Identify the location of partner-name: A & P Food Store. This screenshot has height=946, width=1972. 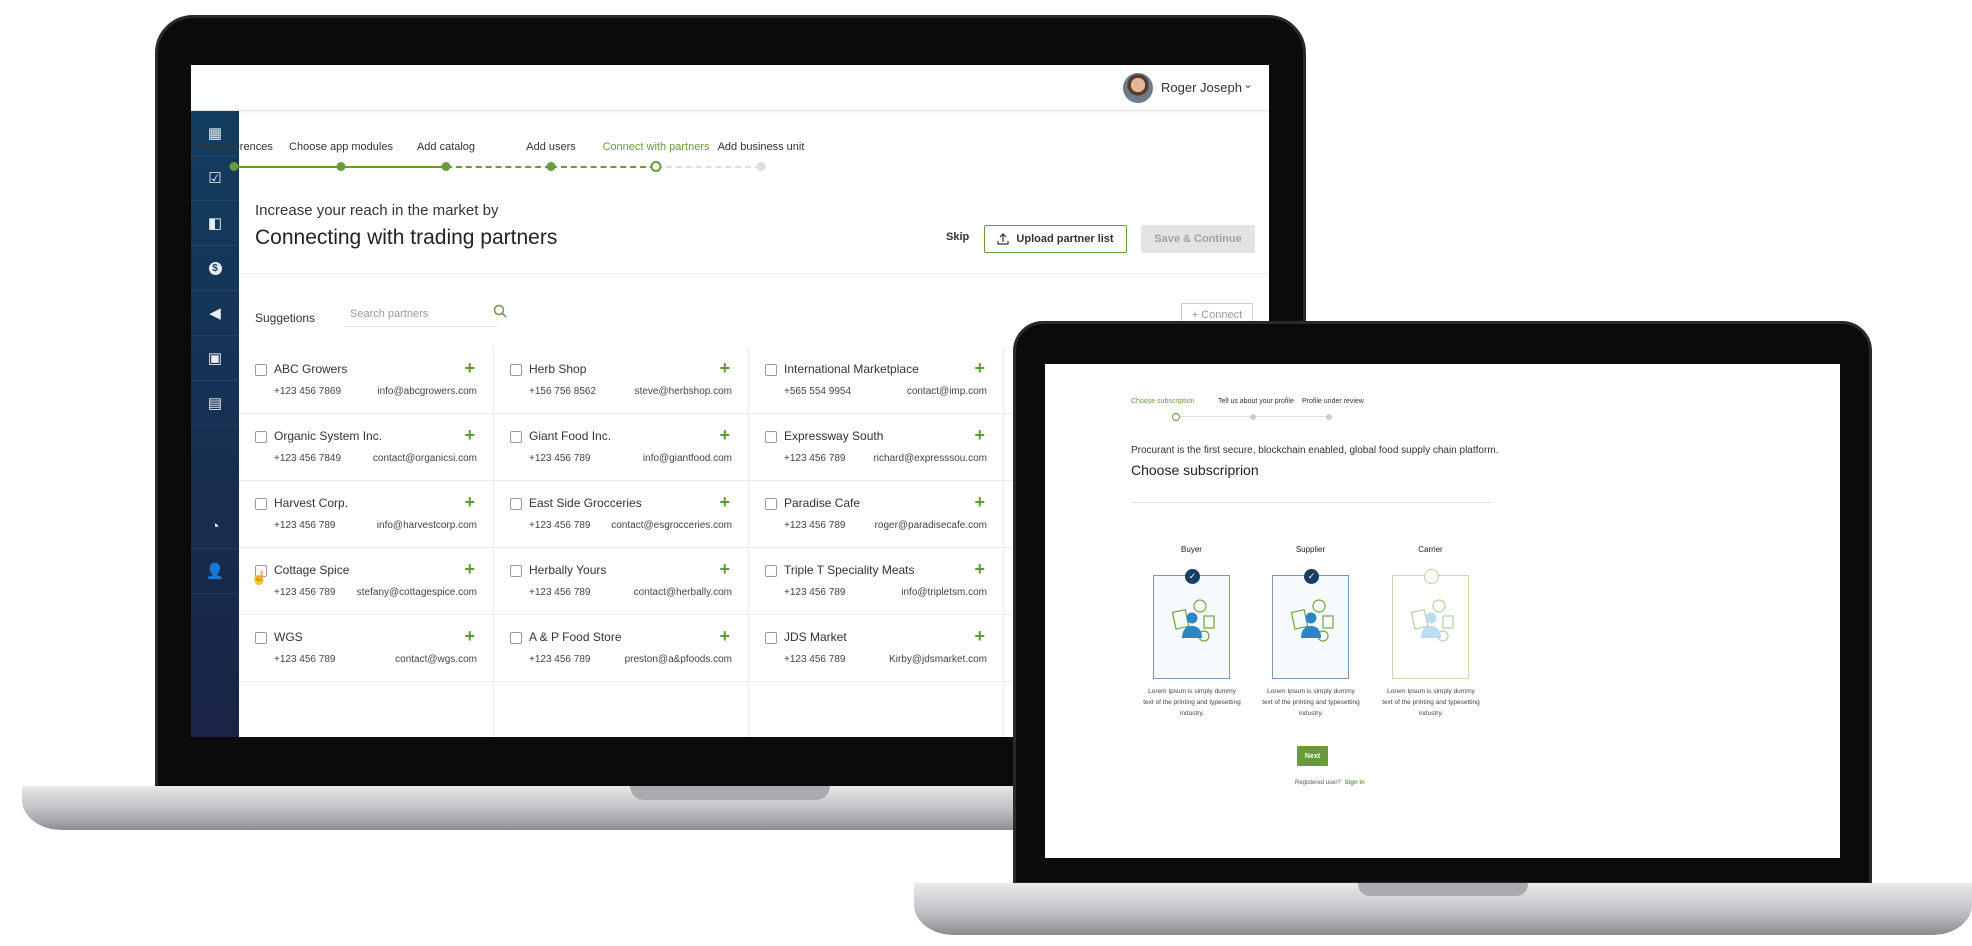
(575, 637).